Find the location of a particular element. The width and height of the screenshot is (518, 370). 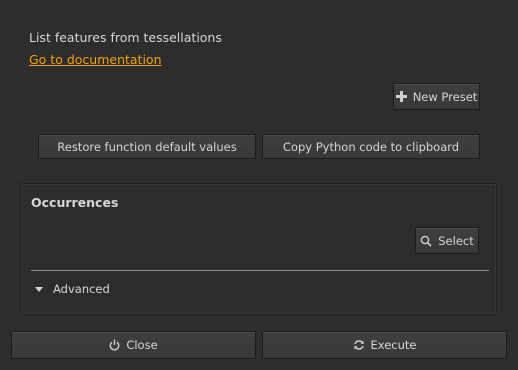

new-preset-button: New Preset is located at coordinates (436, 96).